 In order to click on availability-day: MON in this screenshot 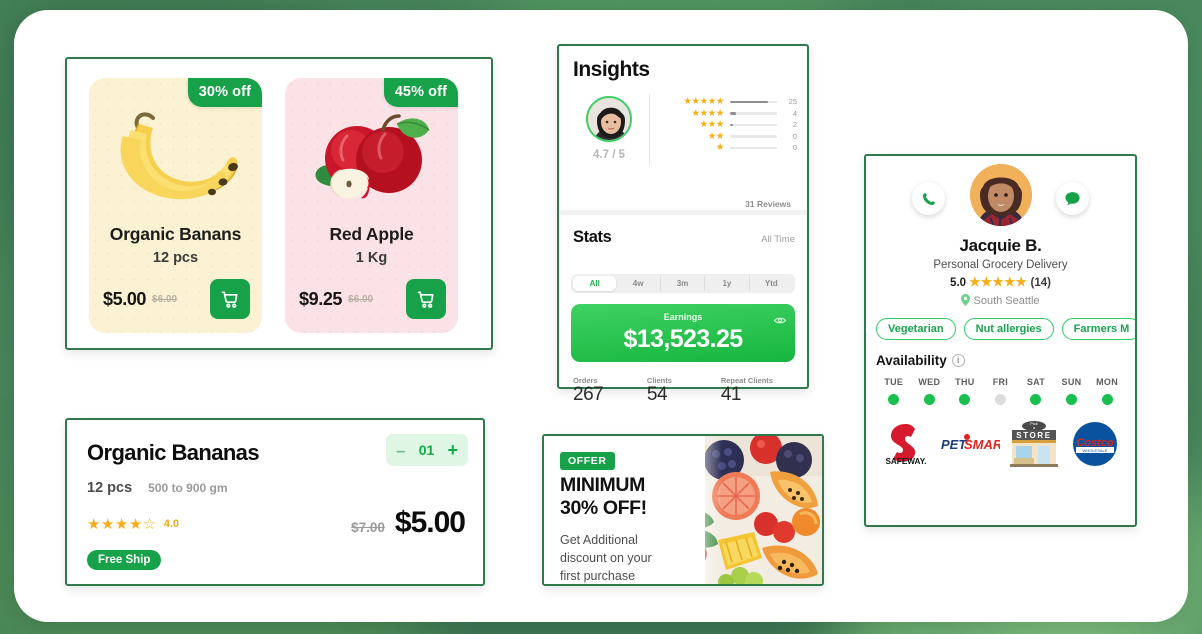, I will do `click(1107, 391)`.